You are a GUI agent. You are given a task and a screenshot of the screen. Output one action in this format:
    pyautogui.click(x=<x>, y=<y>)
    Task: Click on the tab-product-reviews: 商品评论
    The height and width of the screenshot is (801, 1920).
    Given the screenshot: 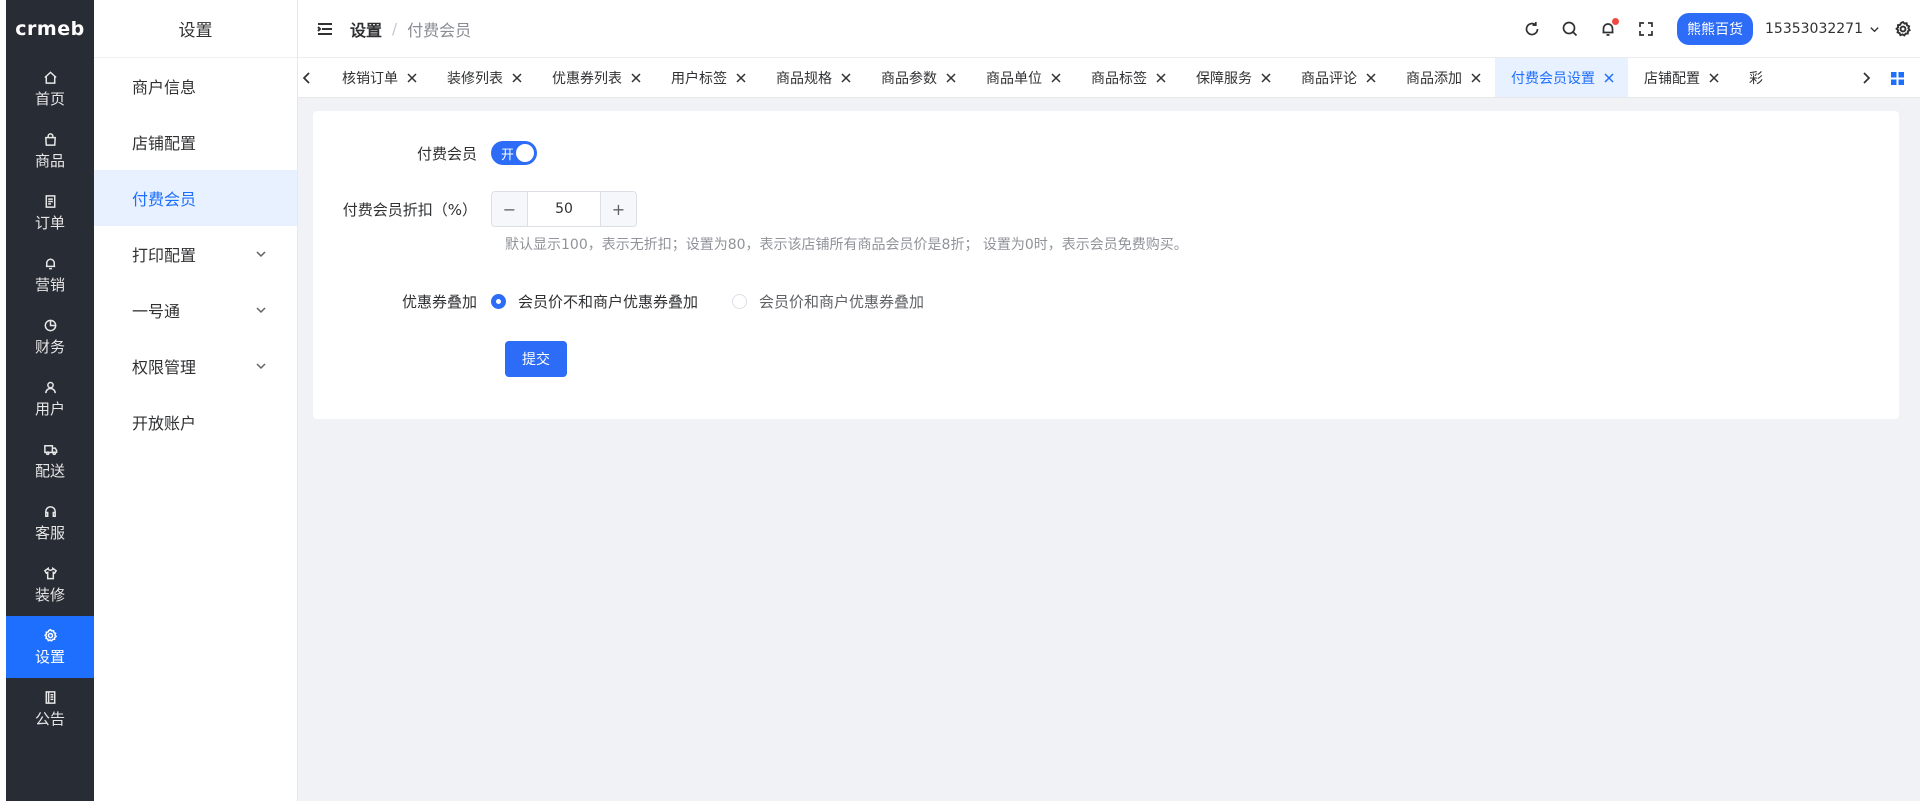 What is the action you would take?
    pyautogui.click(x=1337, y=77)
    